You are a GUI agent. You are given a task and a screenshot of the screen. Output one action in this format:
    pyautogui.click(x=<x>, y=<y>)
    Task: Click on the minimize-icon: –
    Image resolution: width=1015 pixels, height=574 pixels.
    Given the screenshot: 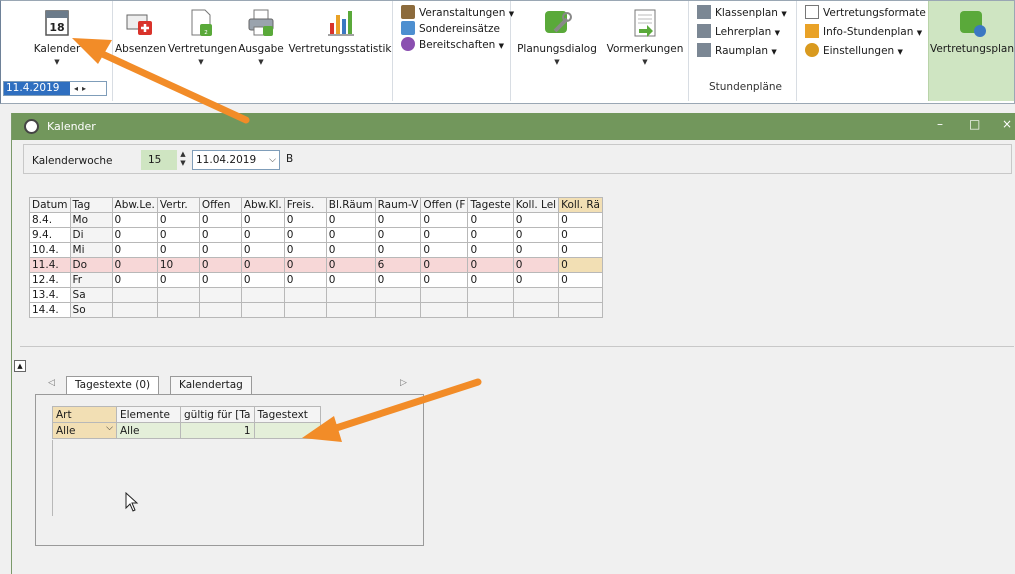 What is the action you would take?
    pyautogui.click(x=940, y=124)
    